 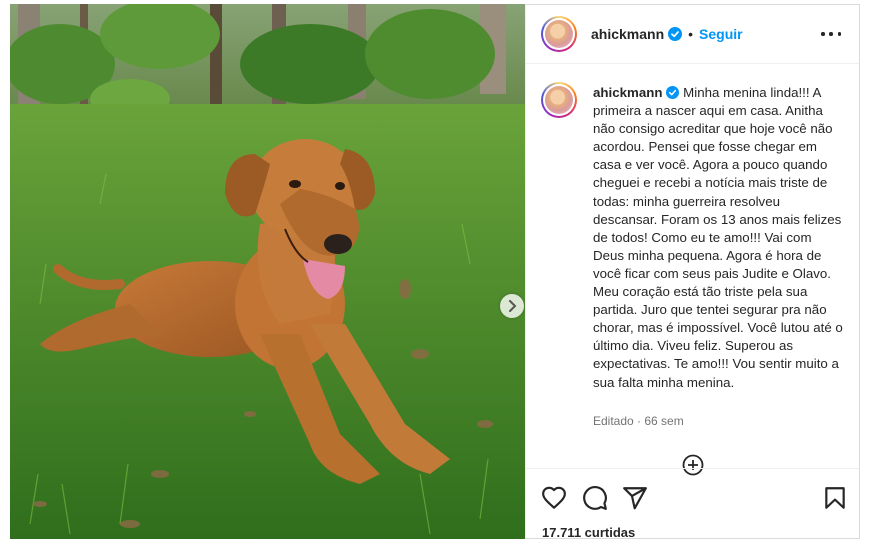 I want to click on bookmark-icon, so click(x=835, y=498).